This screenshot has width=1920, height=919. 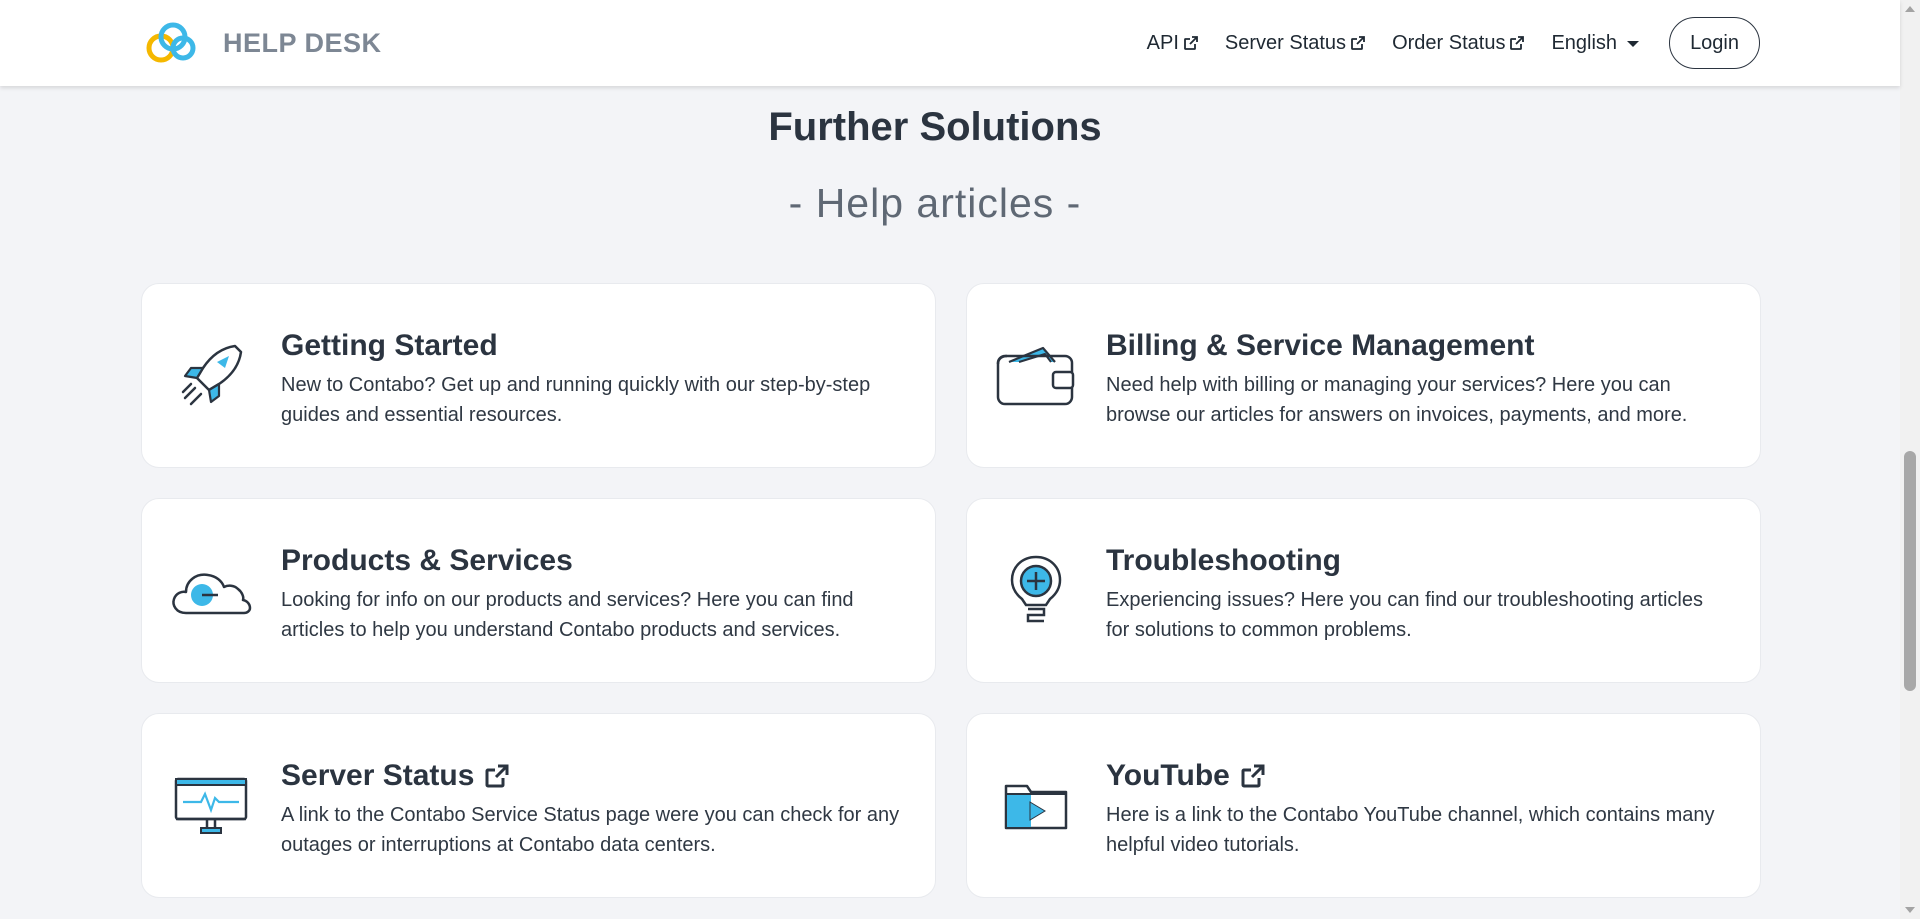 What do you see at coordinates (1584, 42) in the screenshot?
I see `language-label: English` at bounding box center [1584, 42].